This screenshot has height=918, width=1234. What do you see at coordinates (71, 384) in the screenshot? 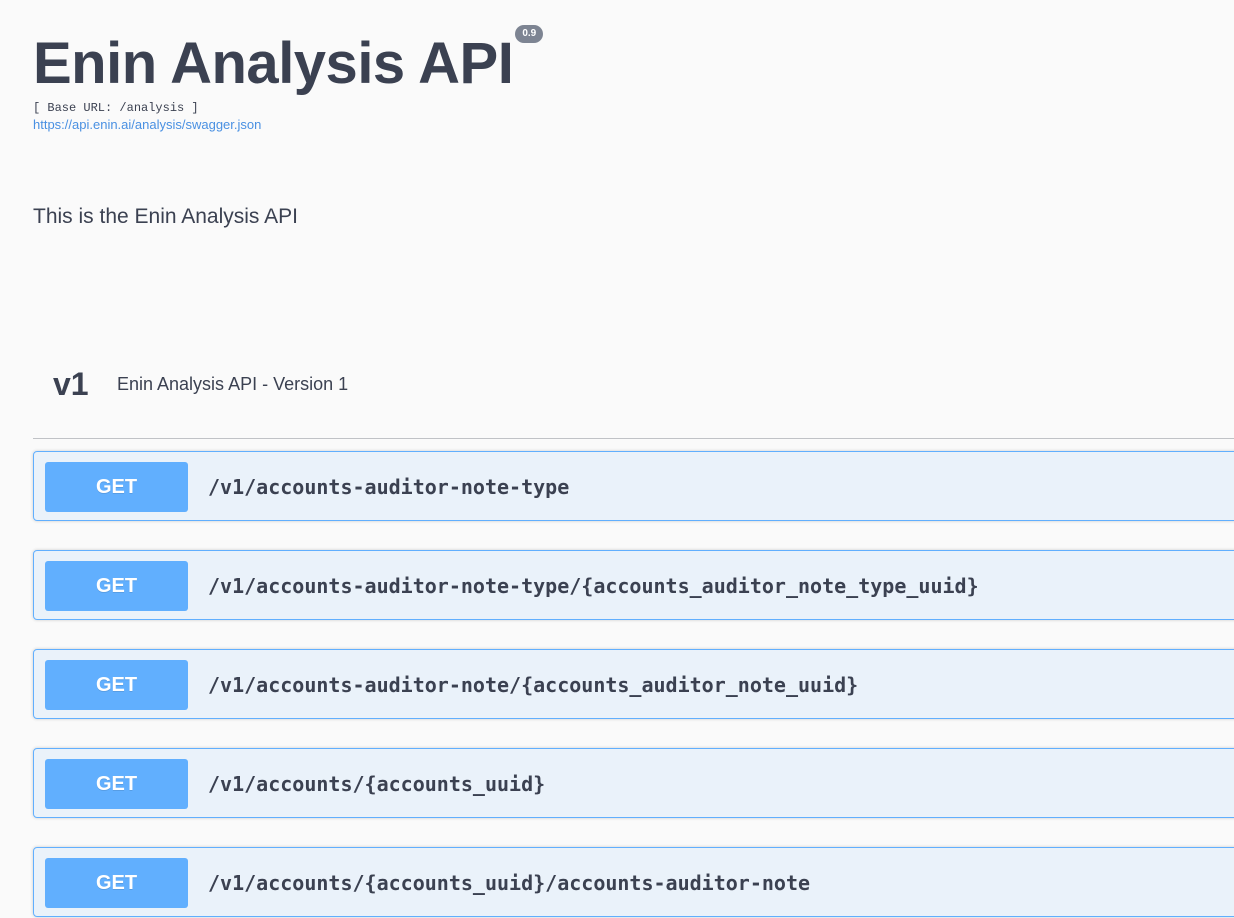
I see `tag-name: v1` at bounding box center [71, 384].